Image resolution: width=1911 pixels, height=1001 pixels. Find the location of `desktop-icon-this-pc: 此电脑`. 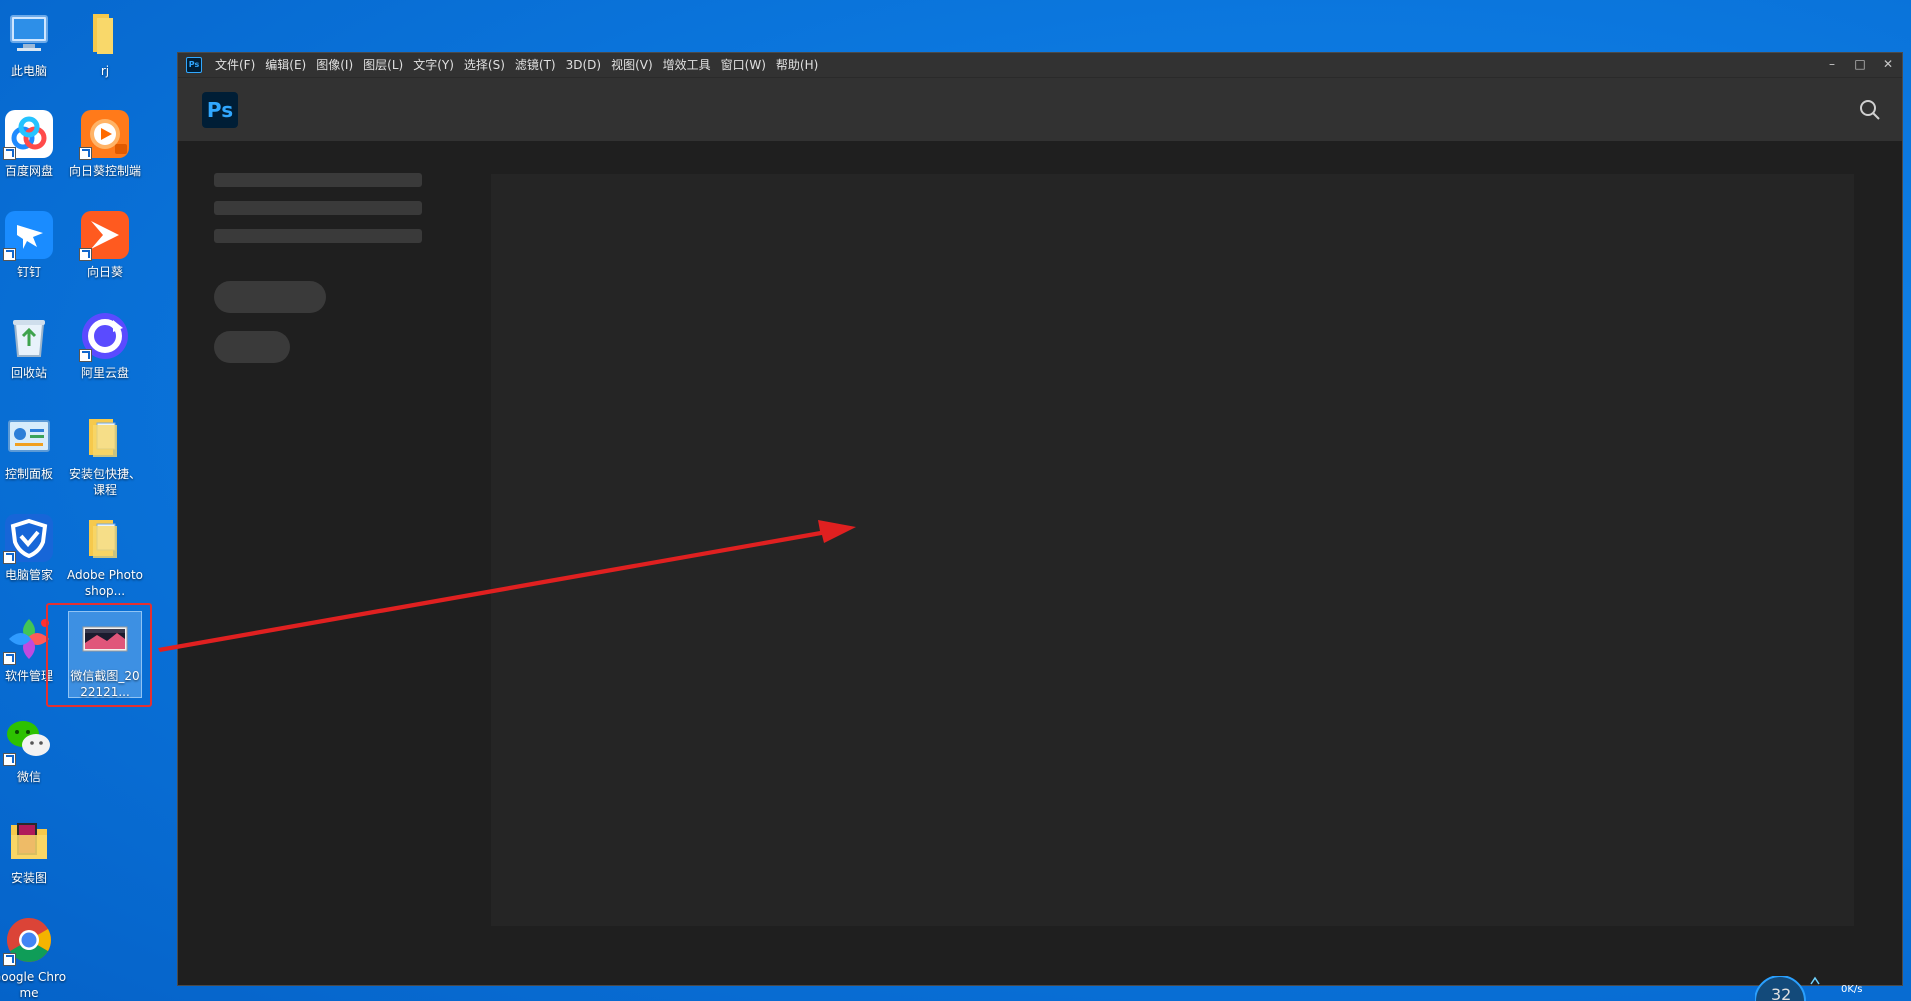

desktop-icon-this-pc: 此电脑 is located at coordinates (33, 43).